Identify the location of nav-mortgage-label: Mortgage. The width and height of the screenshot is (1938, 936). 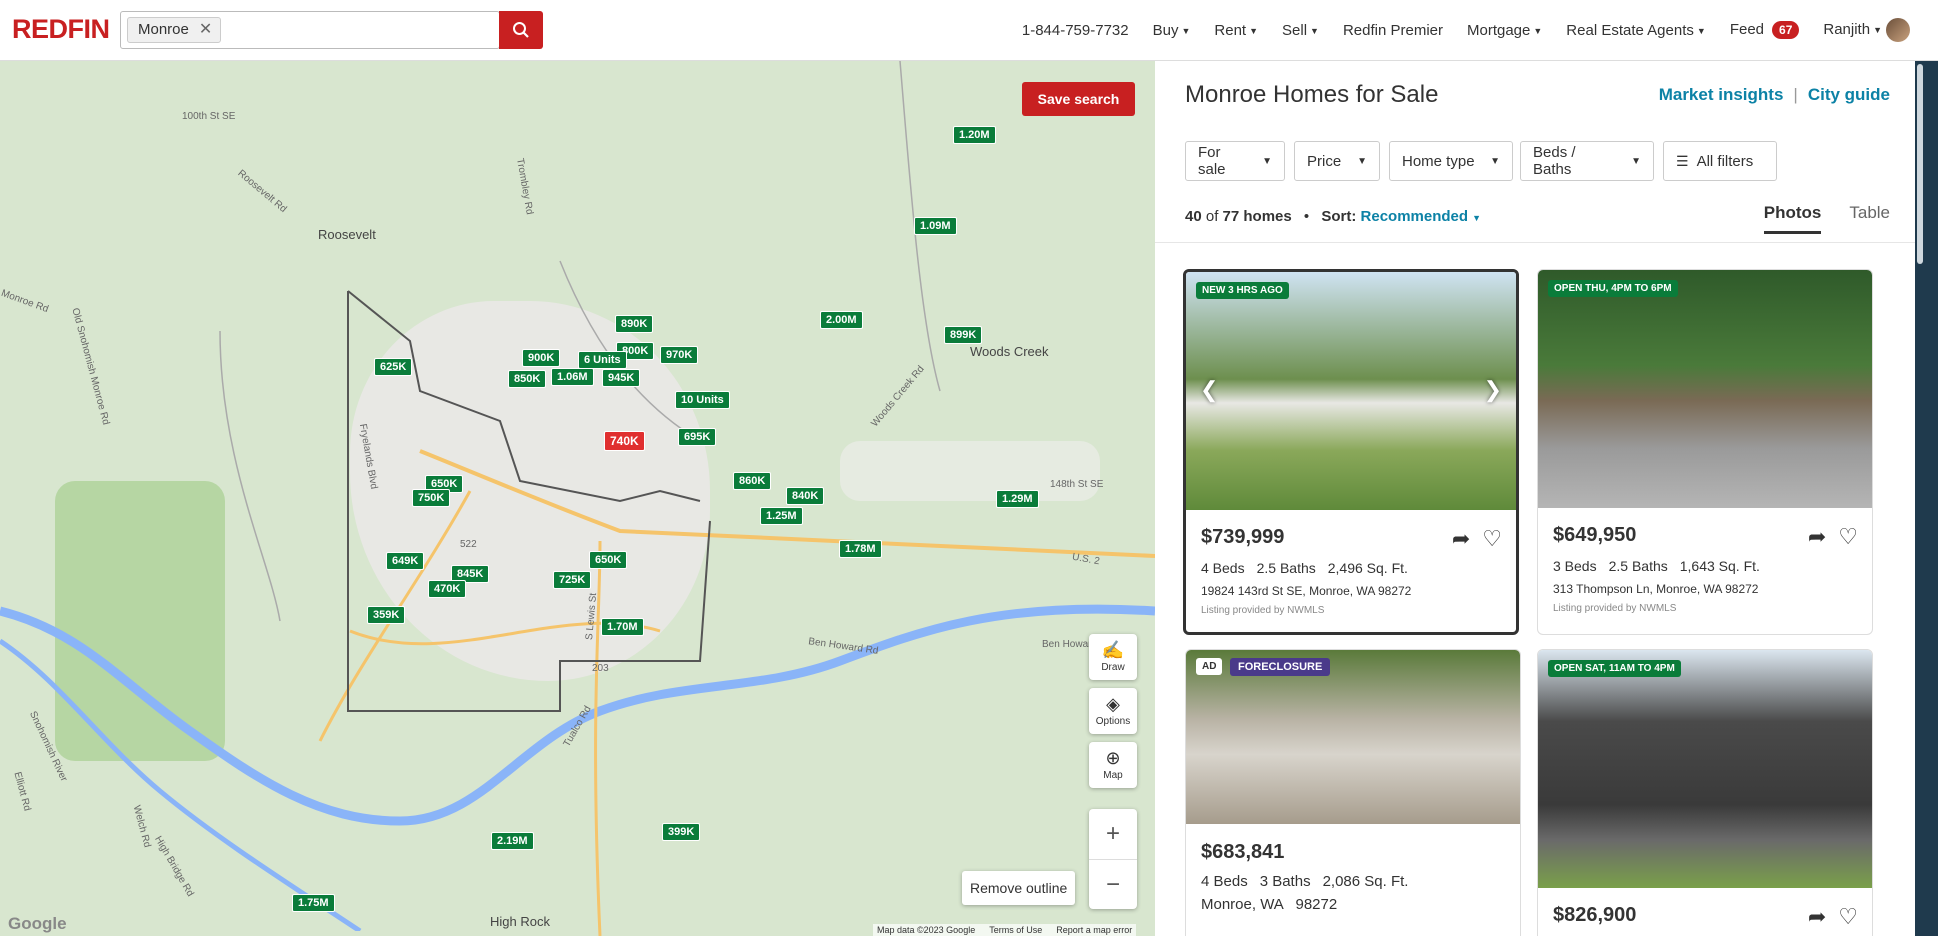
(1499, 30).